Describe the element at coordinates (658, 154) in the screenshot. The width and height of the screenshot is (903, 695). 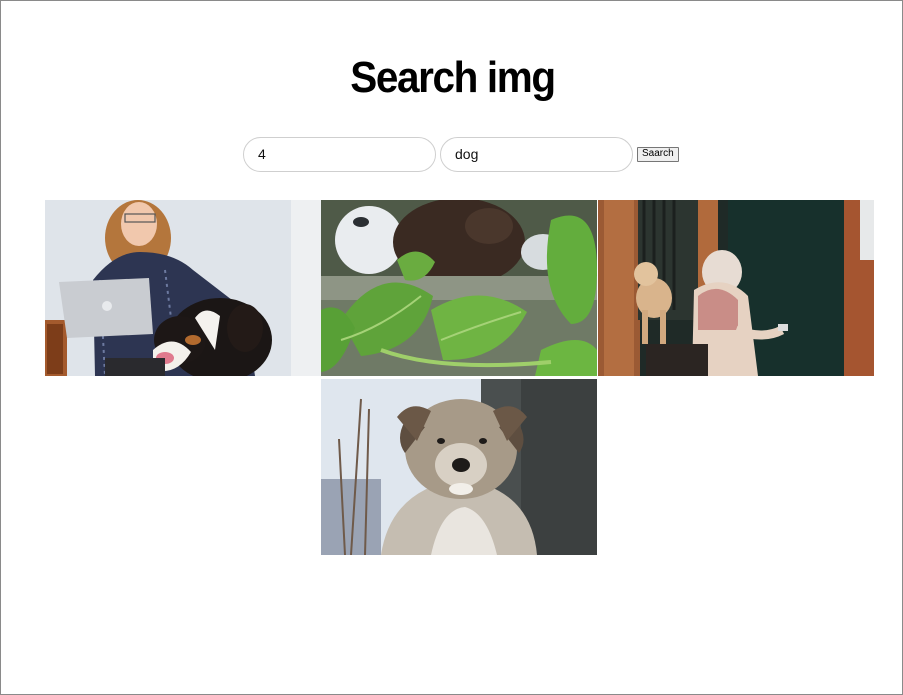
I see `search-button: Saarch` at that location.